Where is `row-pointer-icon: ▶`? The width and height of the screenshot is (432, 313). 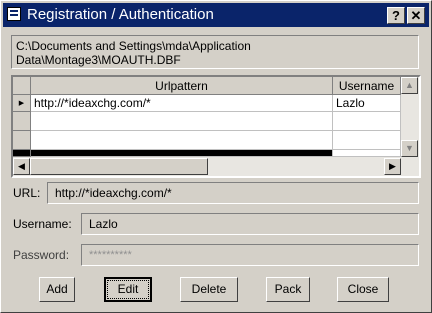 row-pointer-icon: ▶ is located at coordinates (22, 103).